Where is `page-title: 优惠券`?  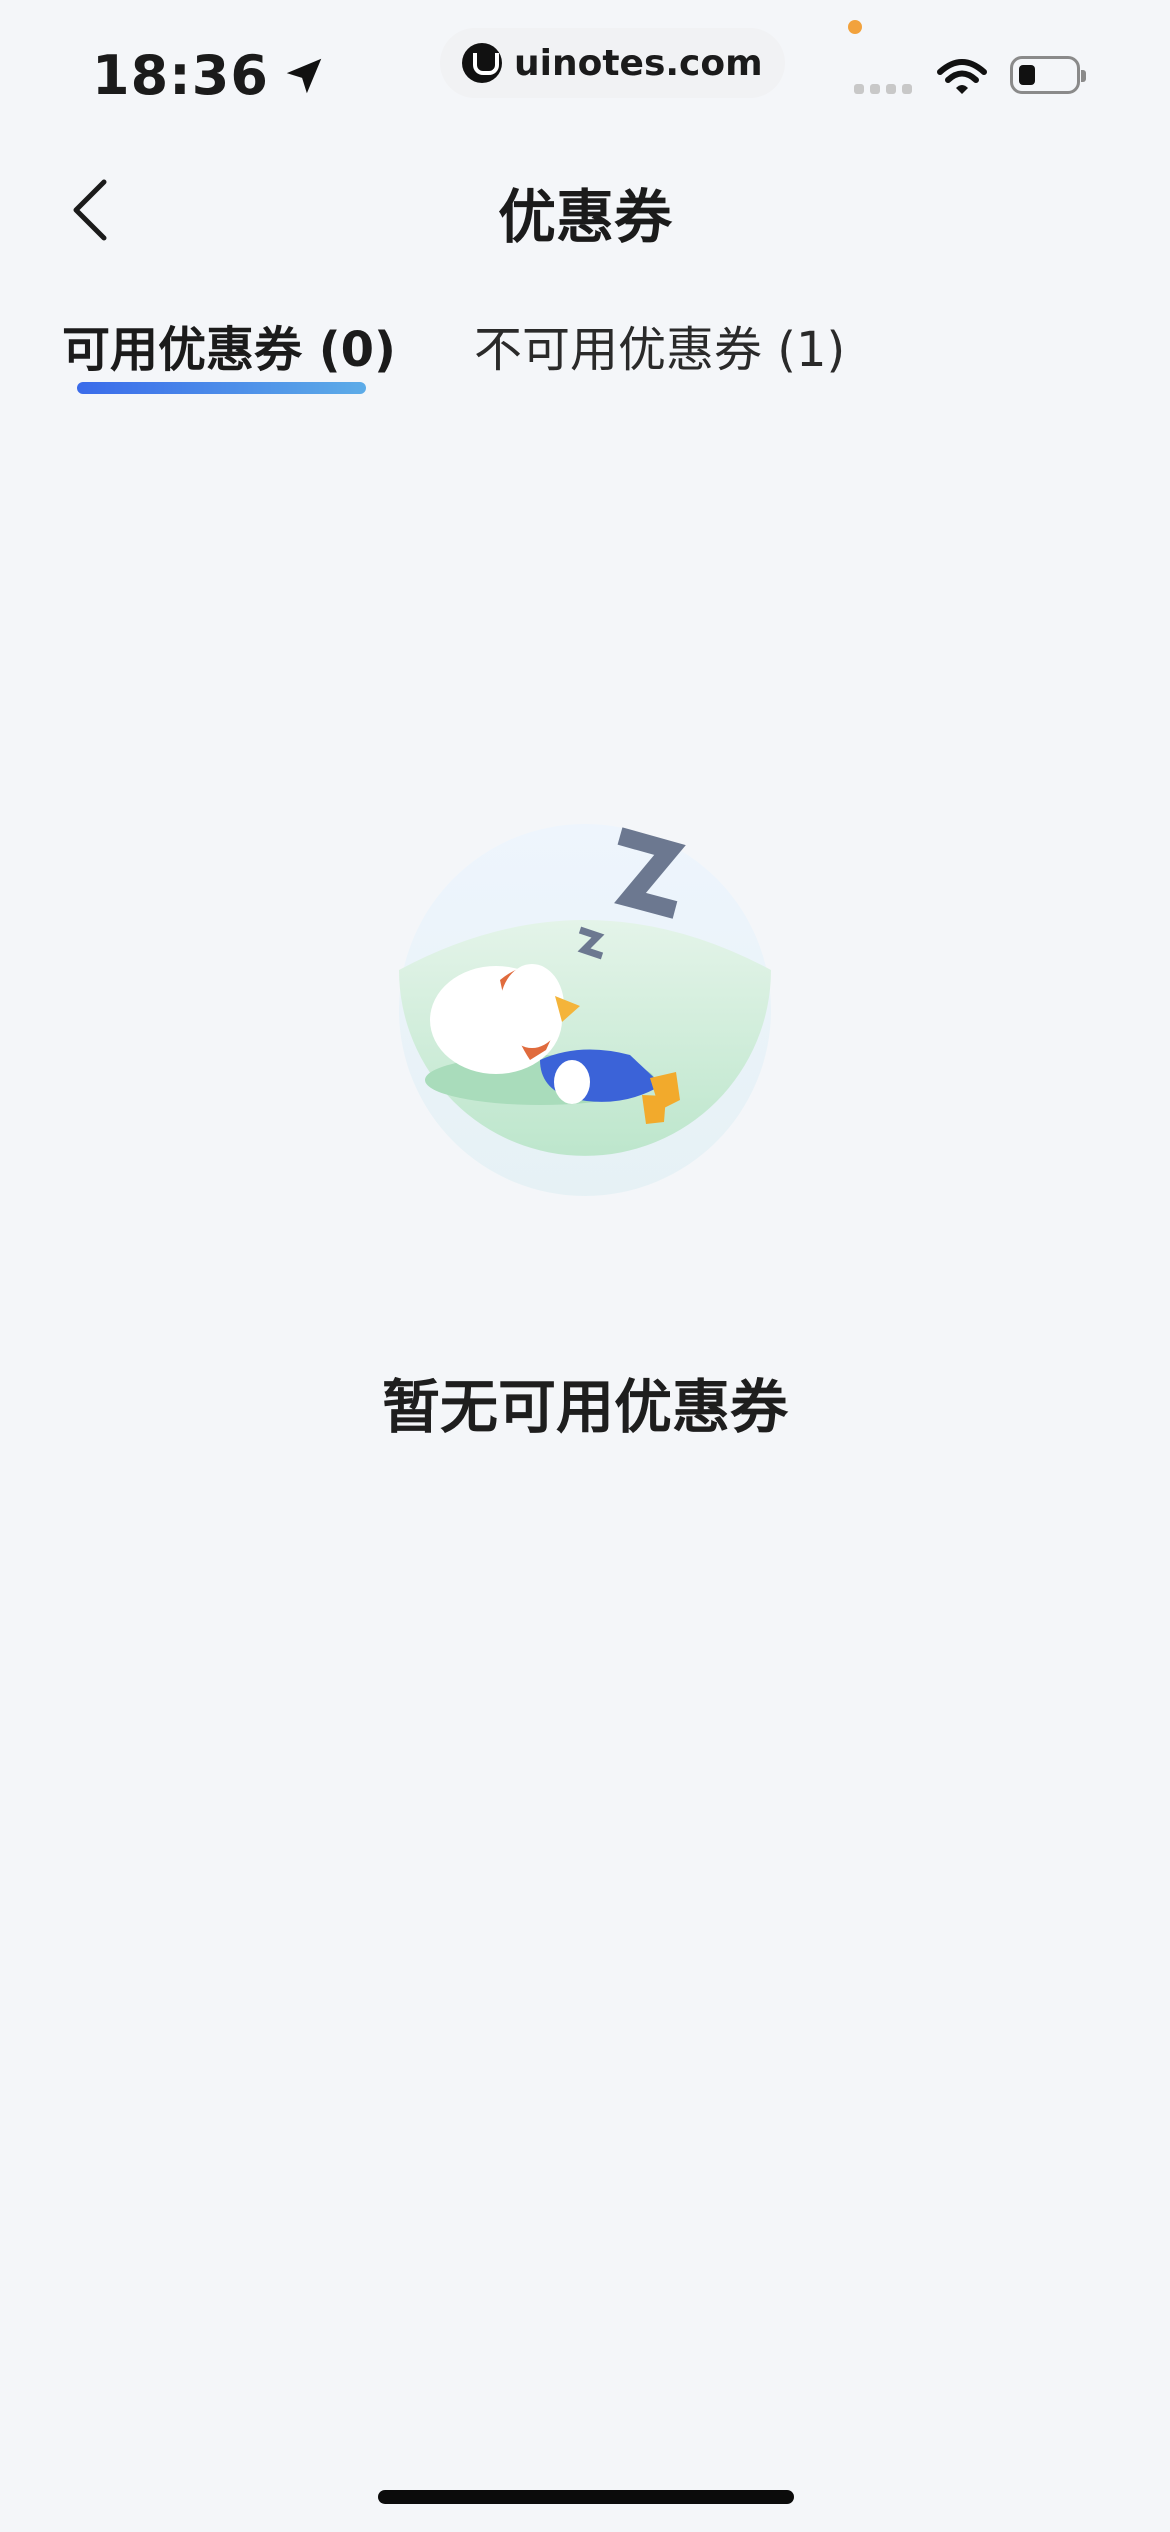
page-title: 优惠券 is located at coordinates (584, 217).